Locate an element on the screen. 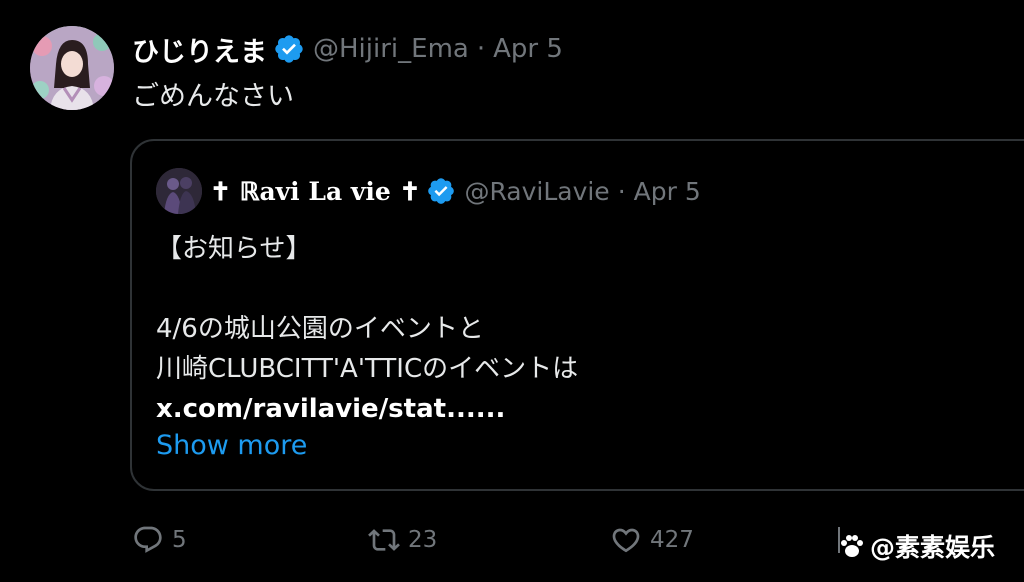 Image resolution: width=1024 pixels, height=582 pixels. quoted-author-avatar-image is located at coordinates (179, 191).